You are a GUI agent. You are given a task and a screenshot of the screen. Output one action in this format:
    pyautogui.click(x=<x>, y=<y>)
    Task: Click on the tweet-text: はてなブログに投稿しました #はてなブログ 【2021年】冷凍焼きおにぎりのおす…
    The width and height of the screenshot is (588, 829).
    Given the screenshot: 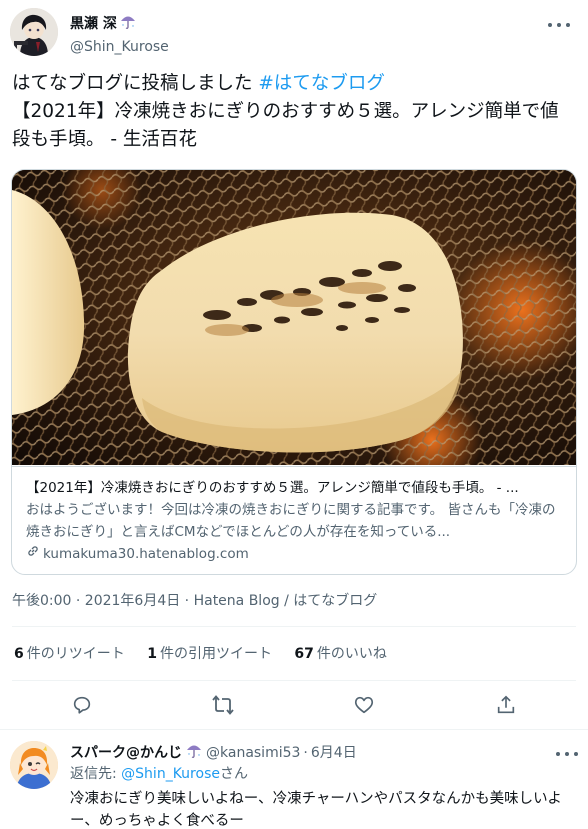 What is the action you would take?
    pyautogui.click(x=292, y=112)
    